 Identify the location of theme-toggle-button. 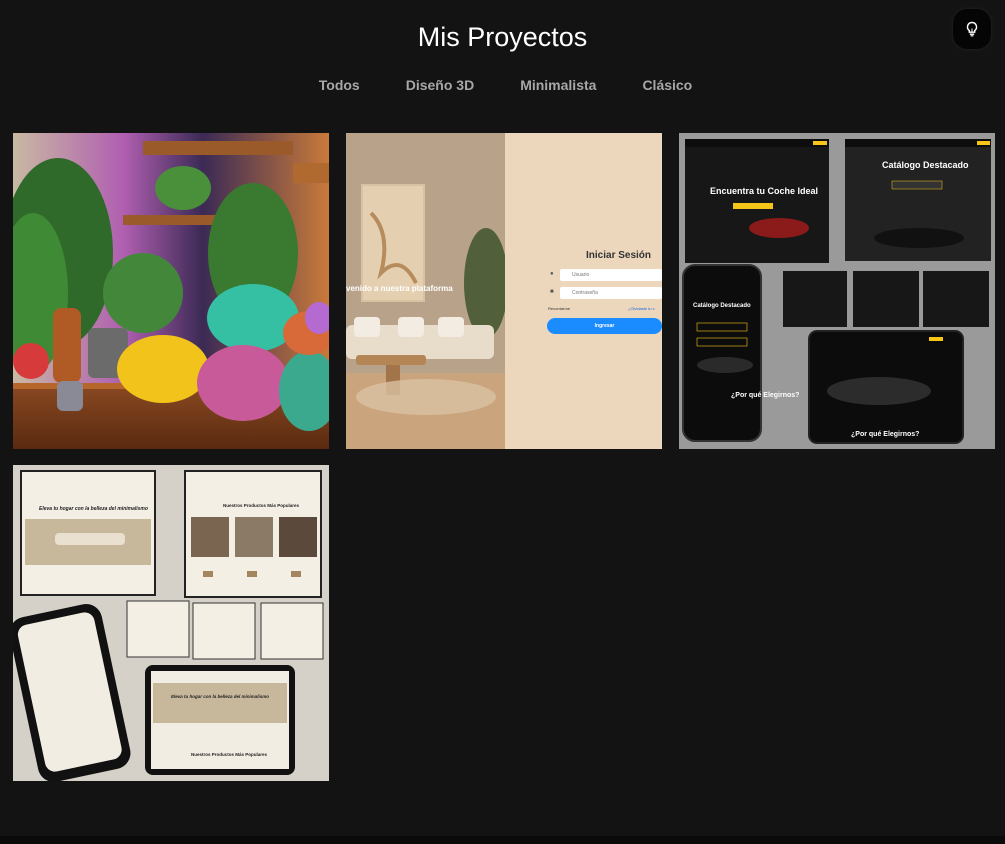
(972, 29).